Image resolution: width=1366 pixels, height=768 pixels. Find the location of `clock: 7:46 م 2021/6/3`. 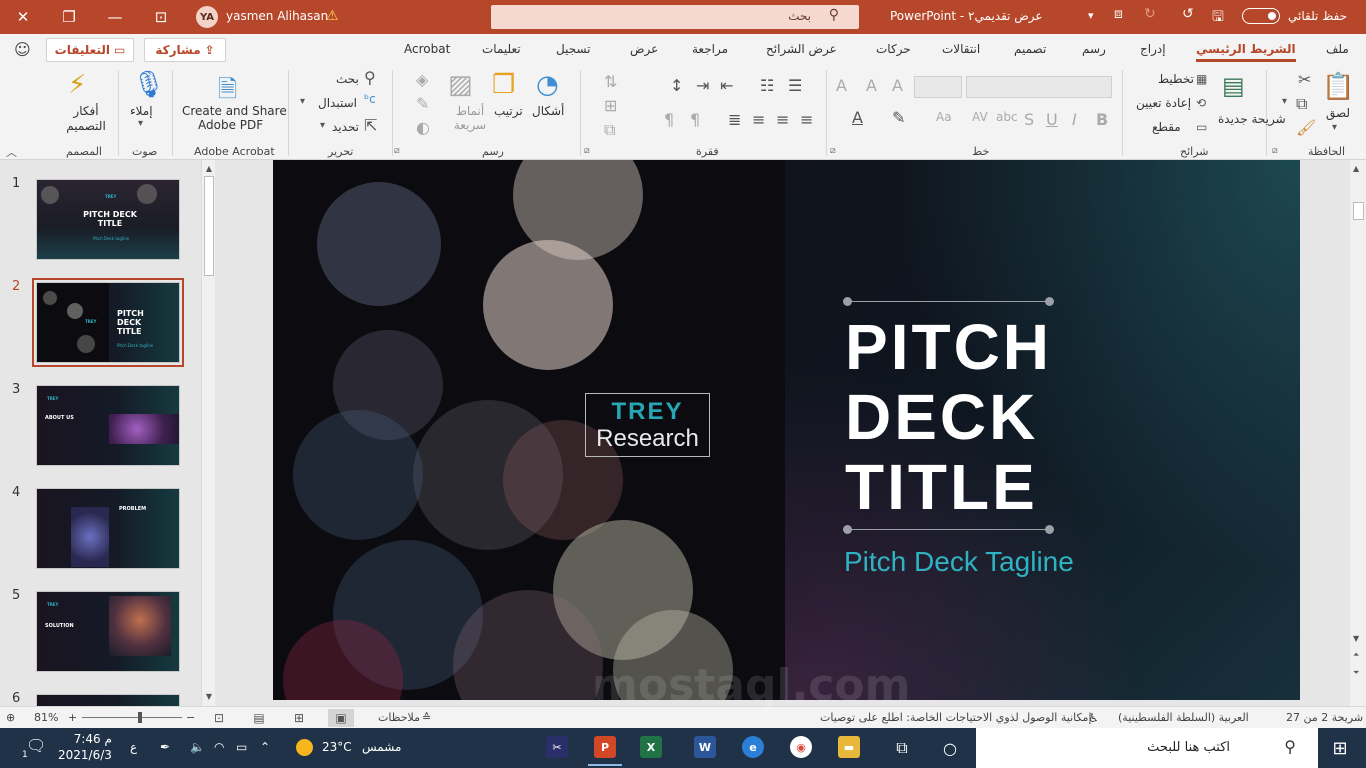

clock: 7:46 م 2021/6/3 is located at coordinates (85, 747).